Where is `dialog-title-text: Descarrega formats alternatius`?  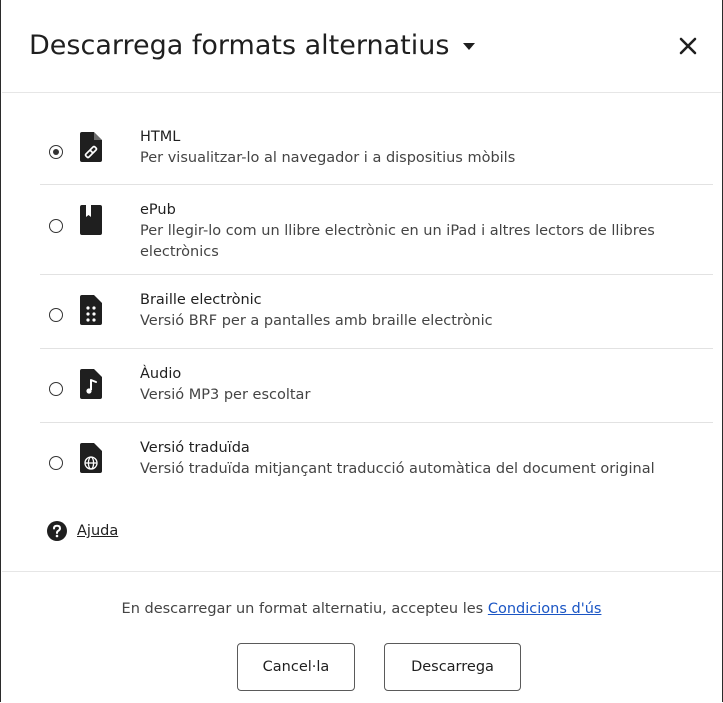
dialog-title-text: Descarrega formats alternatius is located at coordinates (239, 45).